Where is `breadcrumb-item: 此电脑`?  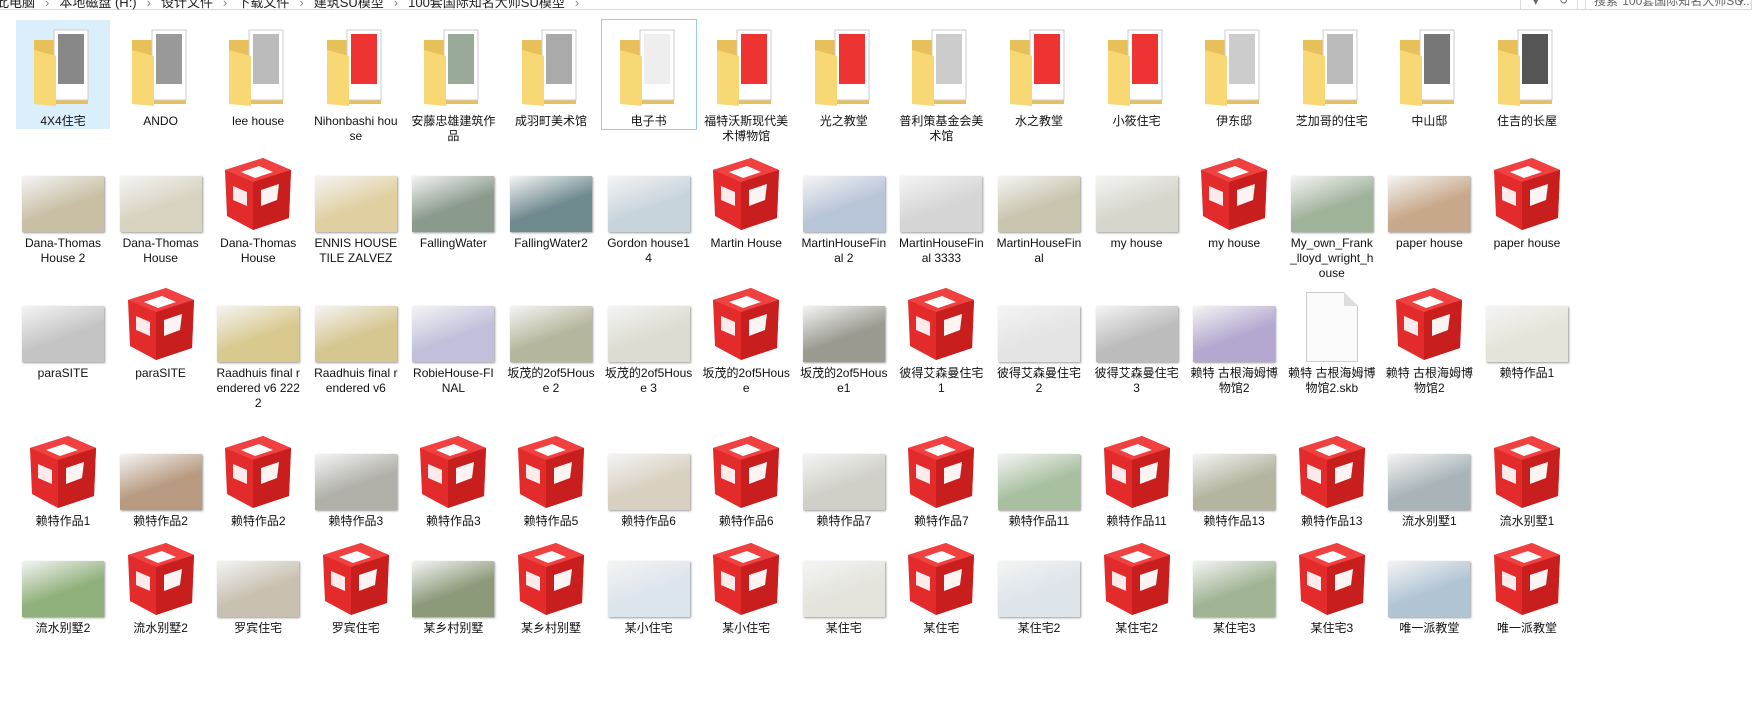 breadcrumb-item: 此电脑 is located at coordinates (17, 5).